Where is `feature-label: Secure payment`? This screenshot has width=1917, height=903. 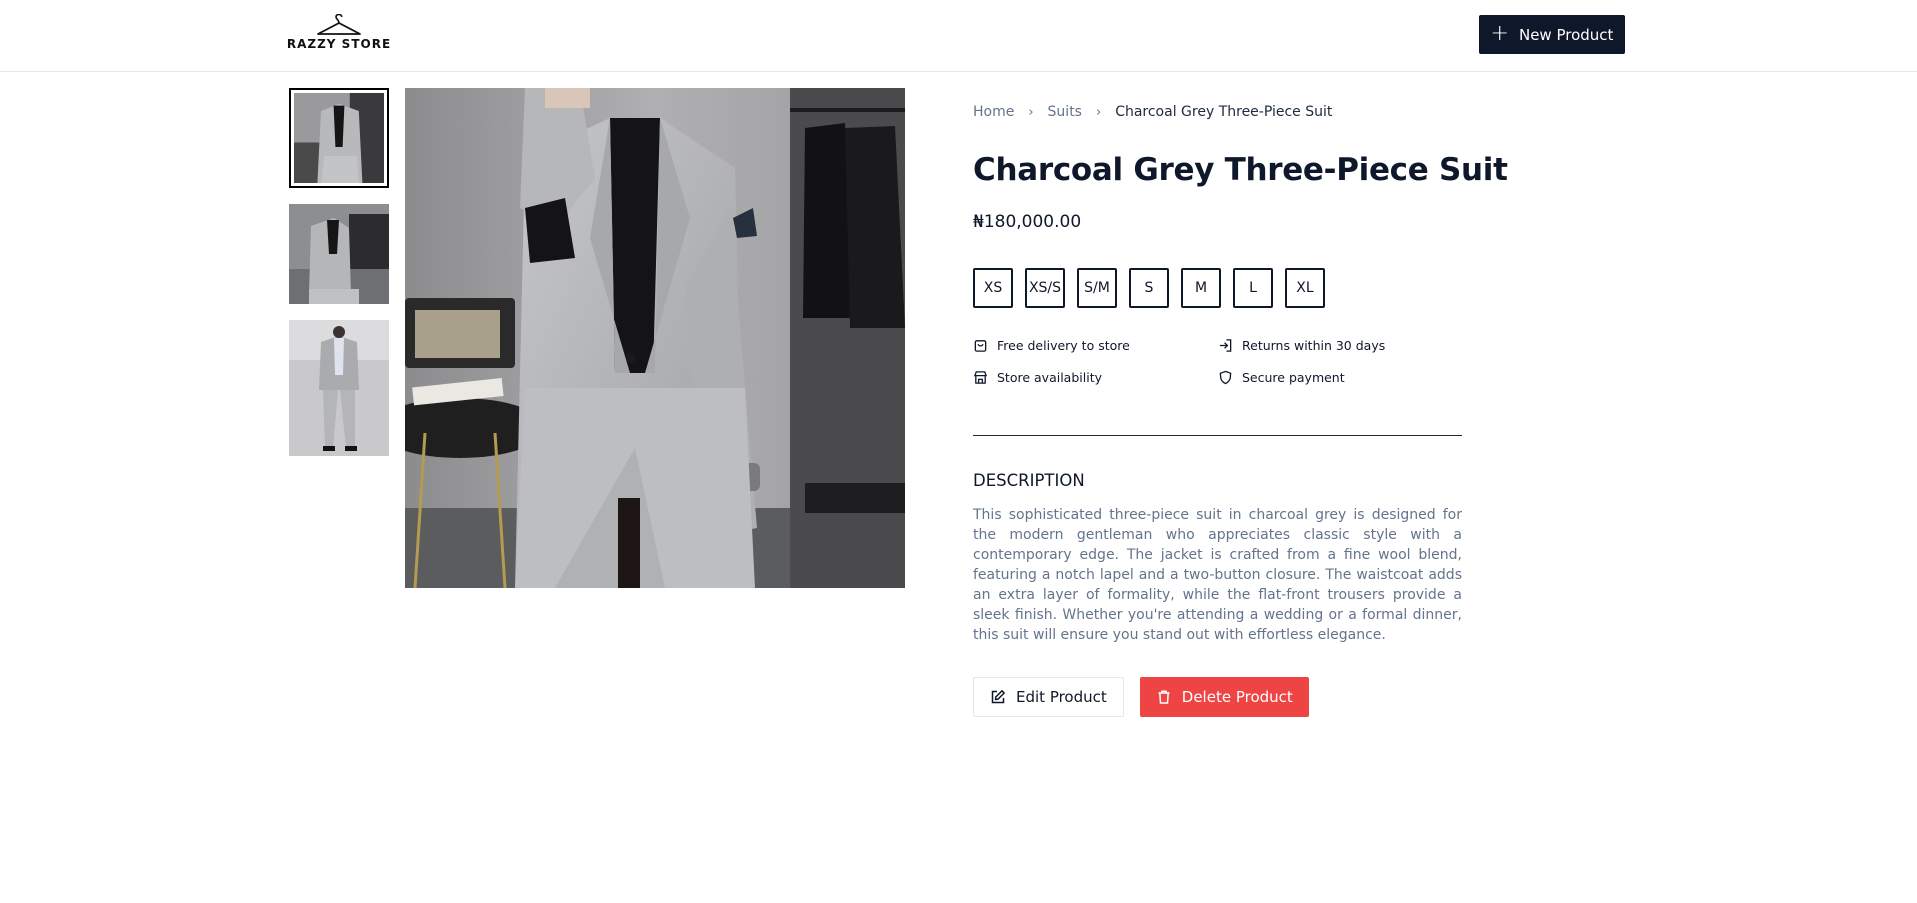 feature-label: Secure payment is located at coordinates (1293, 377).